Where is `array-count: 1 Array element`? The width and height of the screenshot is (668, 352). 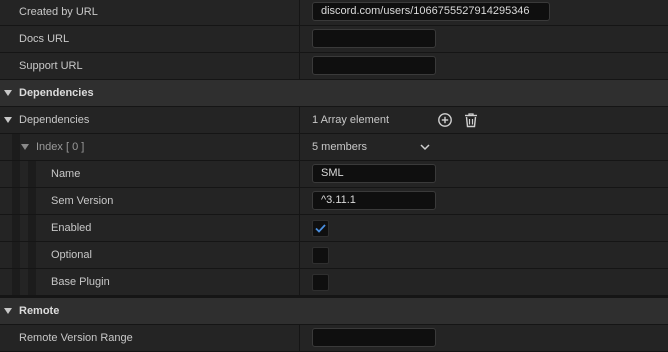
array-count: 1 Array element is located at coordinates (351, 120).